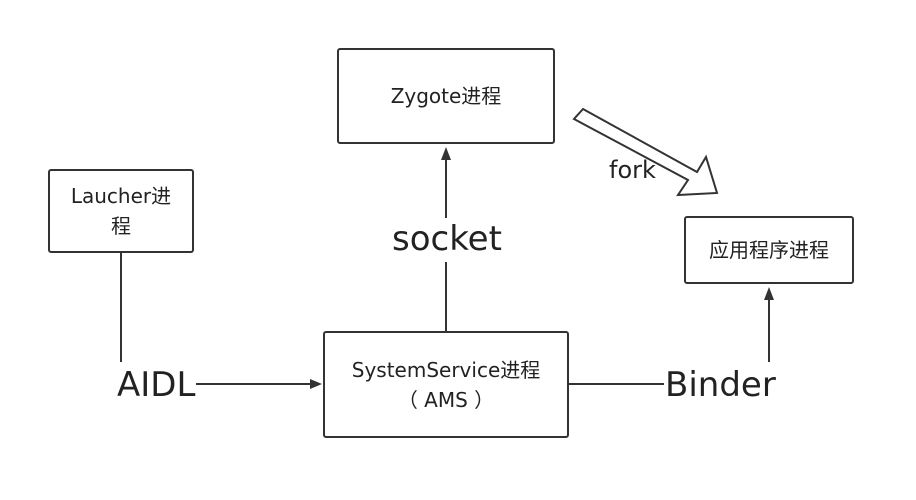 The width and height of the screenshot is (916, 500). What do you see at coordinates (446, 153) in the screenshot?
I see `socket-arrowhead` at bounding box center [446, 153].